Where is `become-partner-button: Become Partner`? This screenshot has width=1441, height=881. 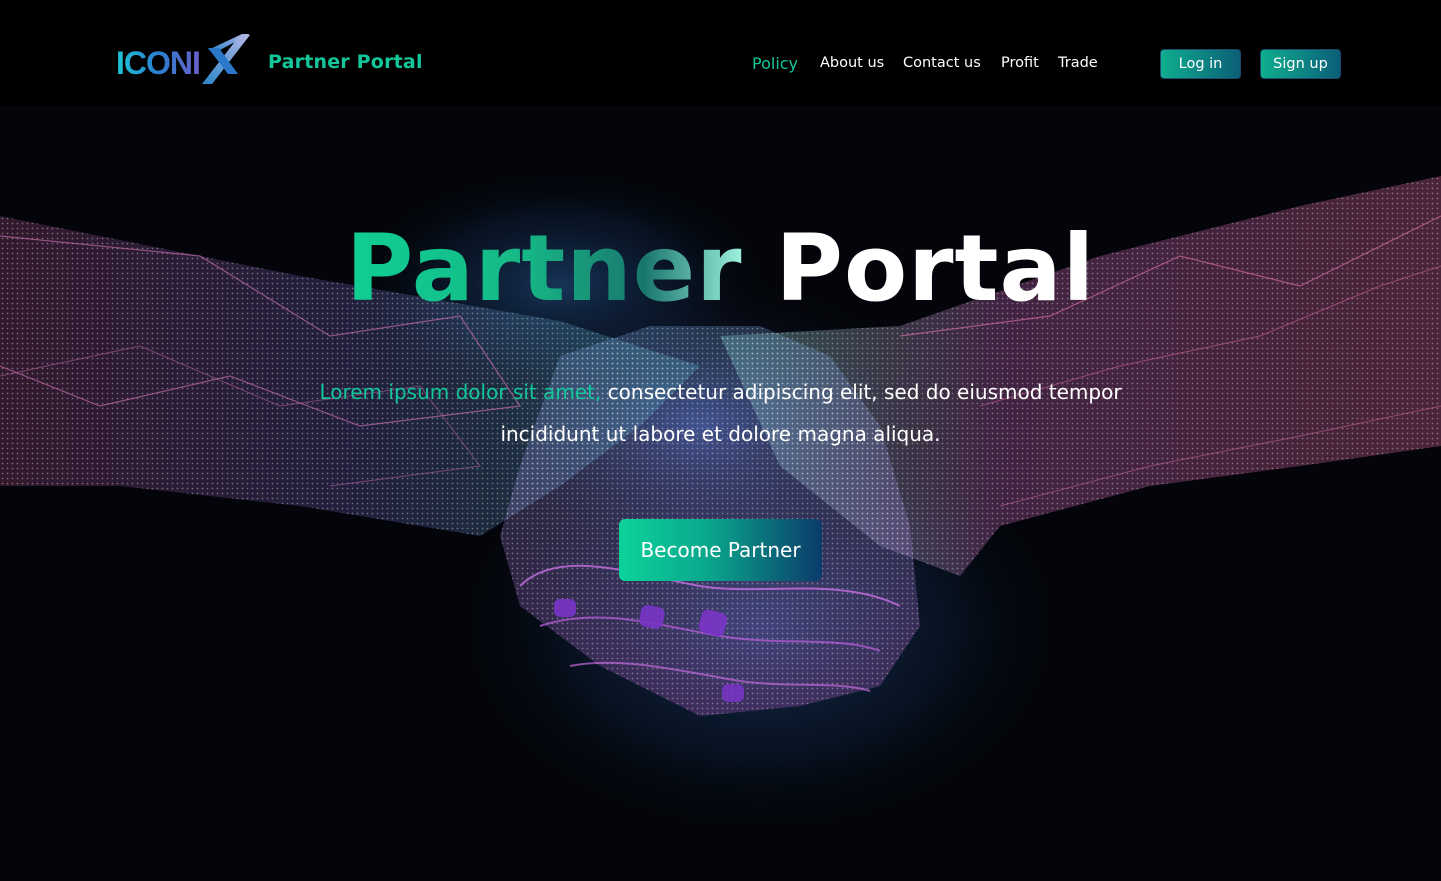 become-partner-button: Become Partner is located at coordinates (720, 550).